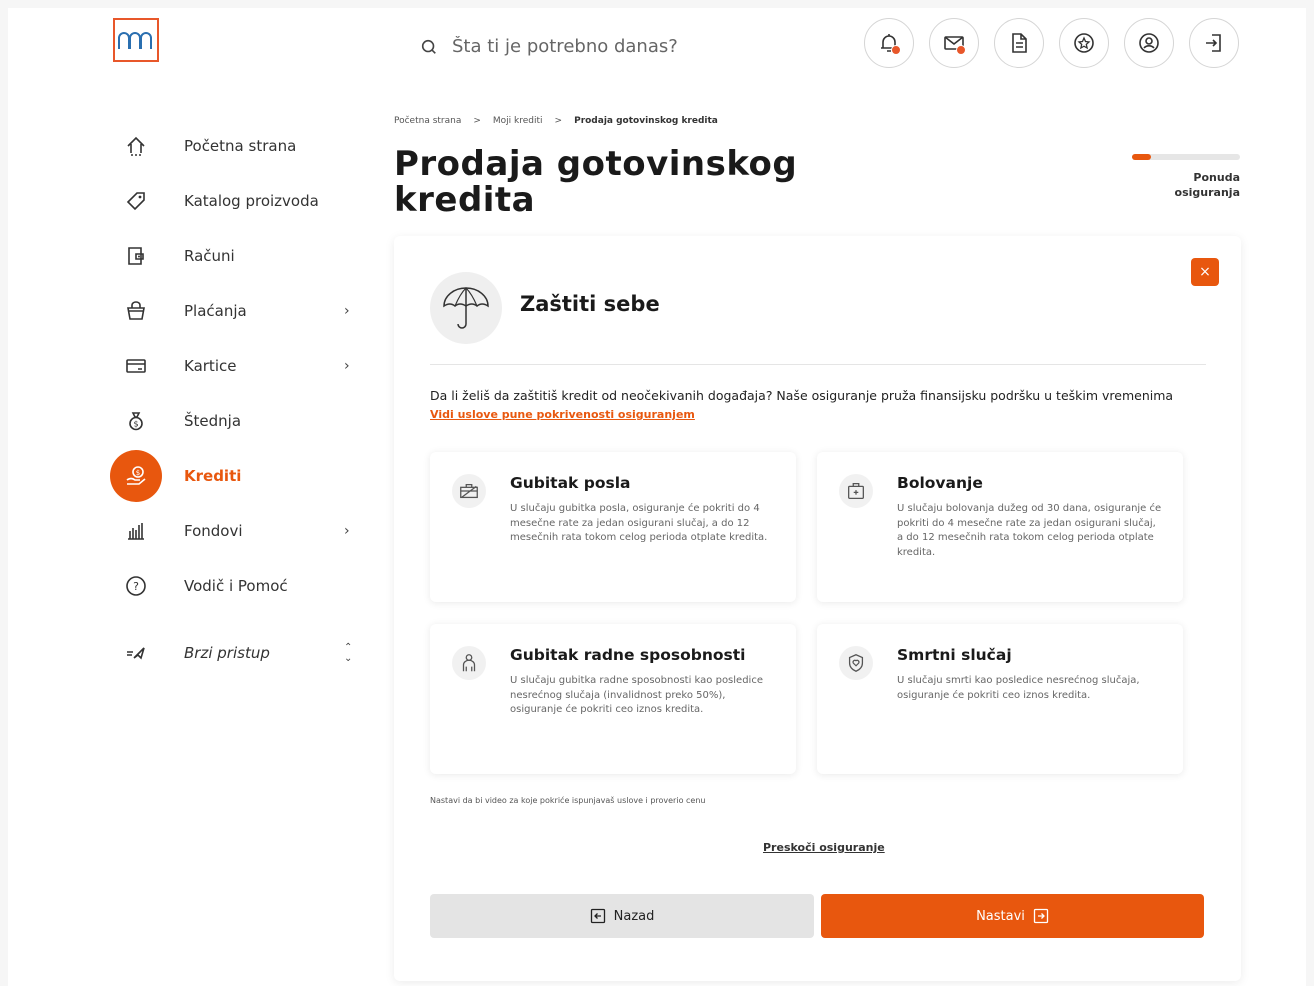 The height and width of the screenshot is (986, 1314). Describe the element at coordinates (213, 530) in the screenshot. I see `sidebar-item-label: Fondovi` at that location.